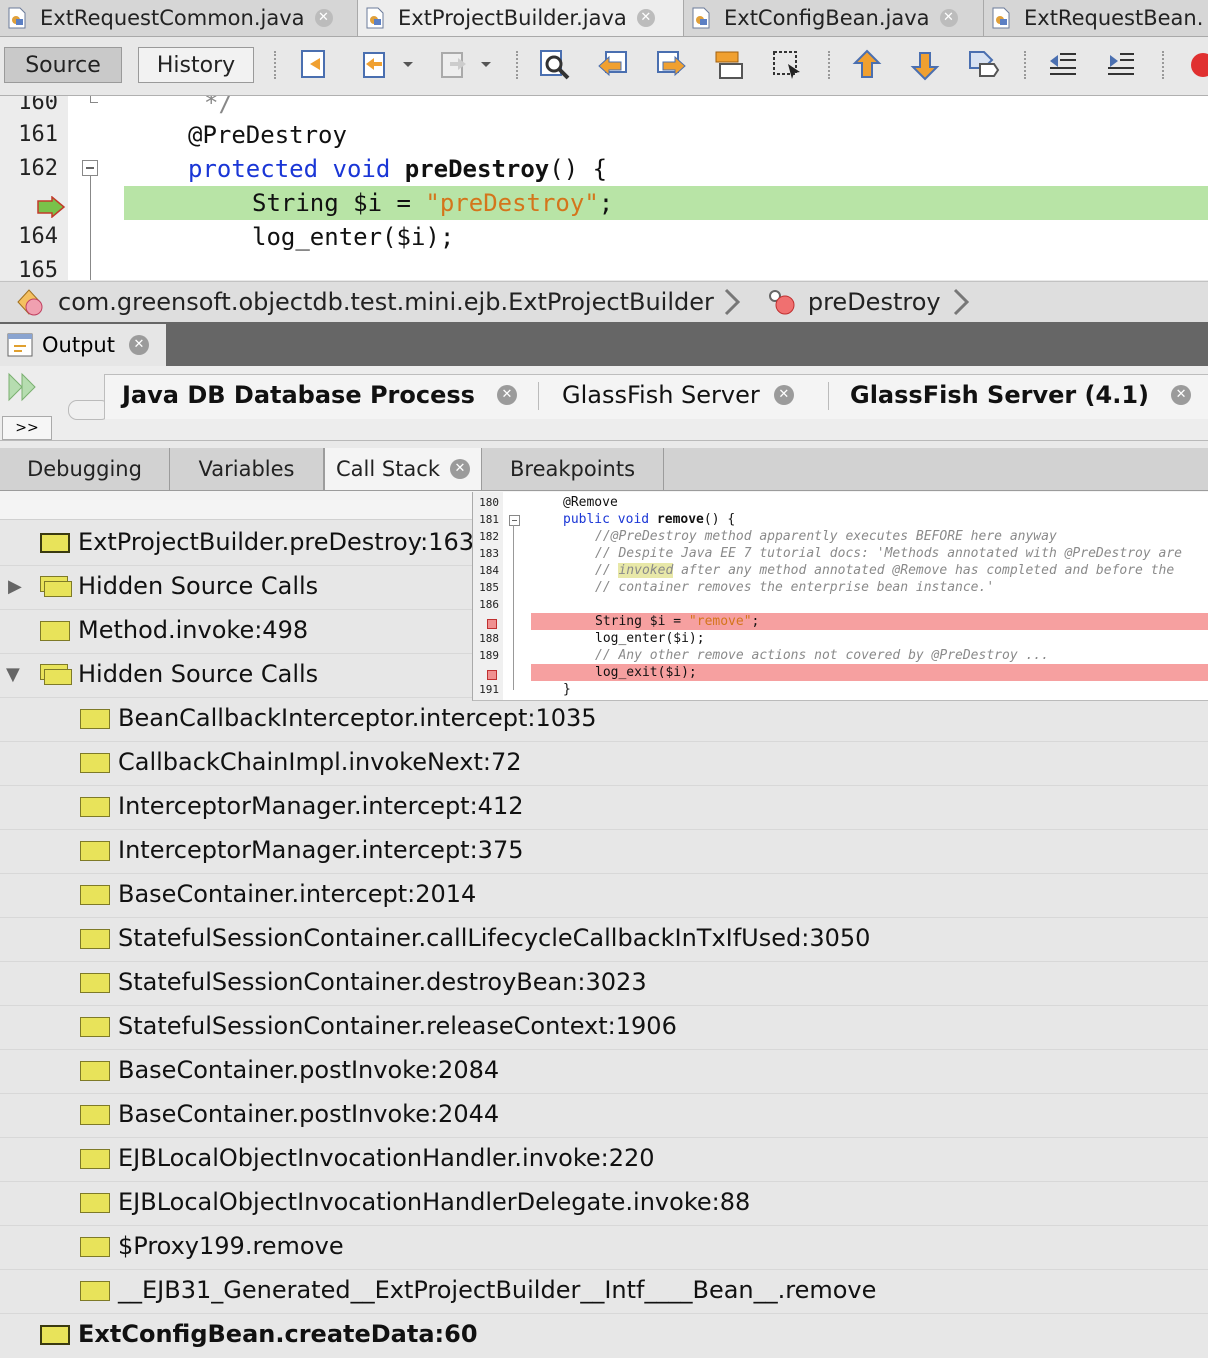 This screenshot has height=1358, width=1208. I want to click on editor-tab-extprojectbuilder: ExtProjectBuilder.java ✕, so click(521, 18).